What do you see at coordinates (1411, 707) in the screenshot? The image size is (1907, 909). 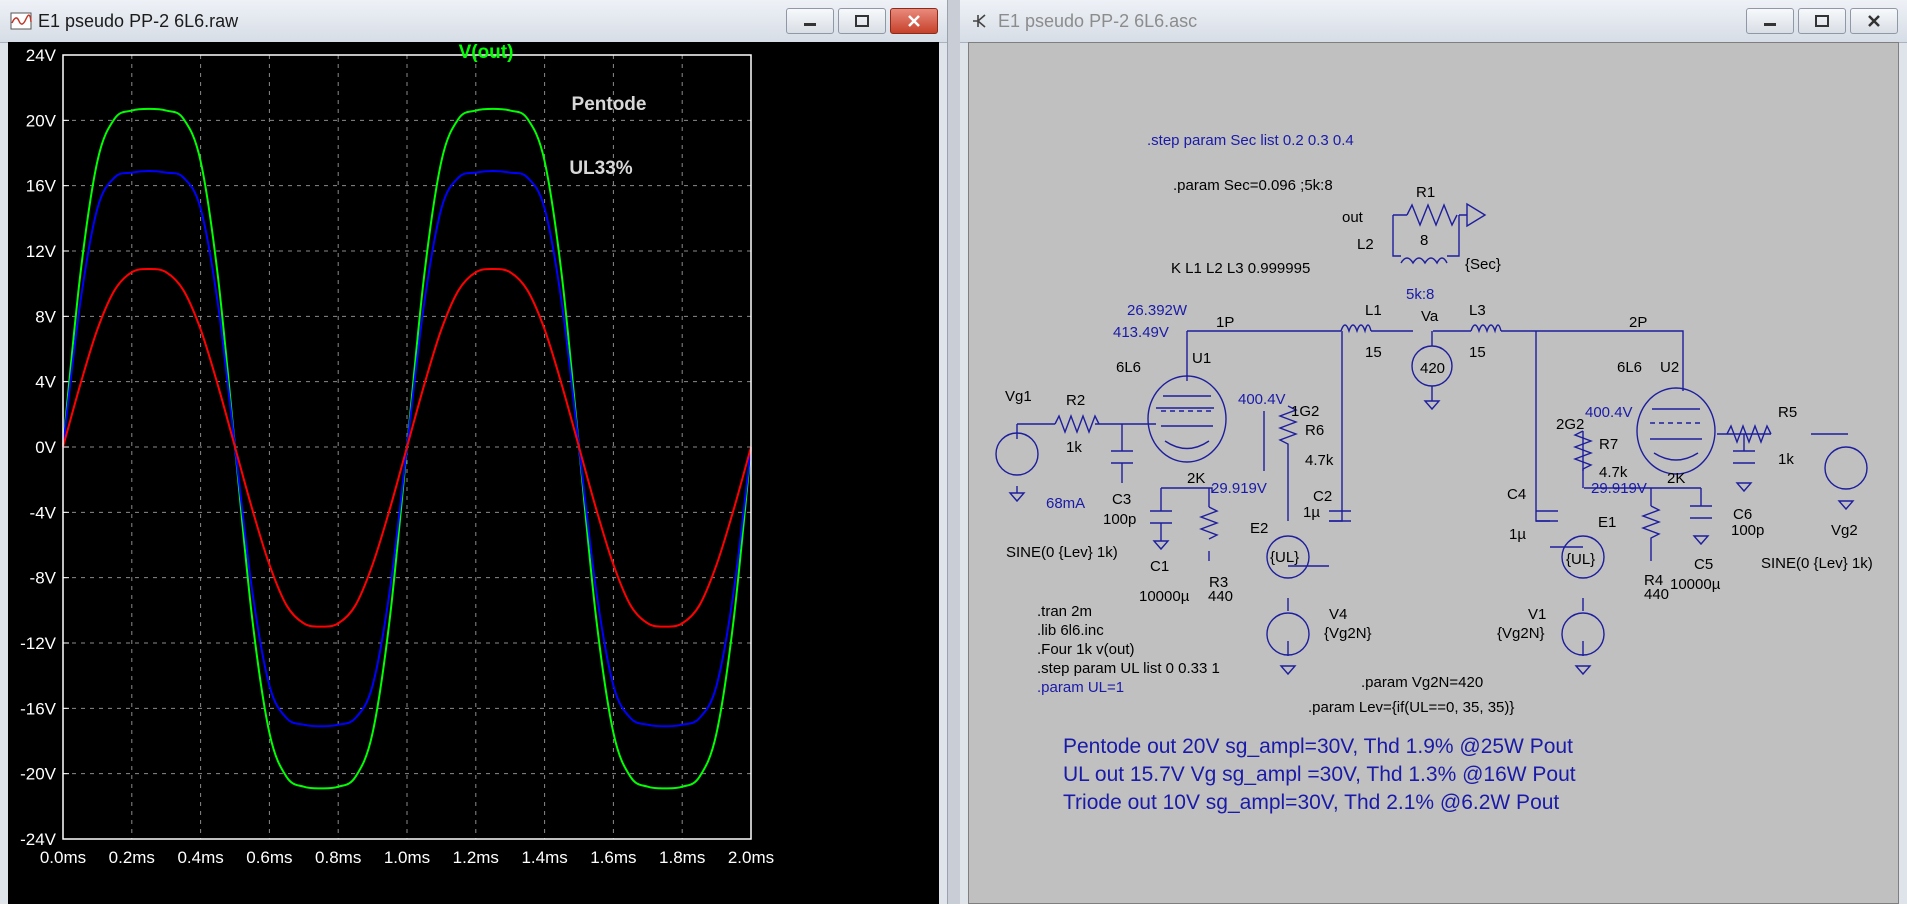 I see `directive-param-lev: .param Lev={if(UL==0, 35, 35)}` at bounding box center [1411, 707].